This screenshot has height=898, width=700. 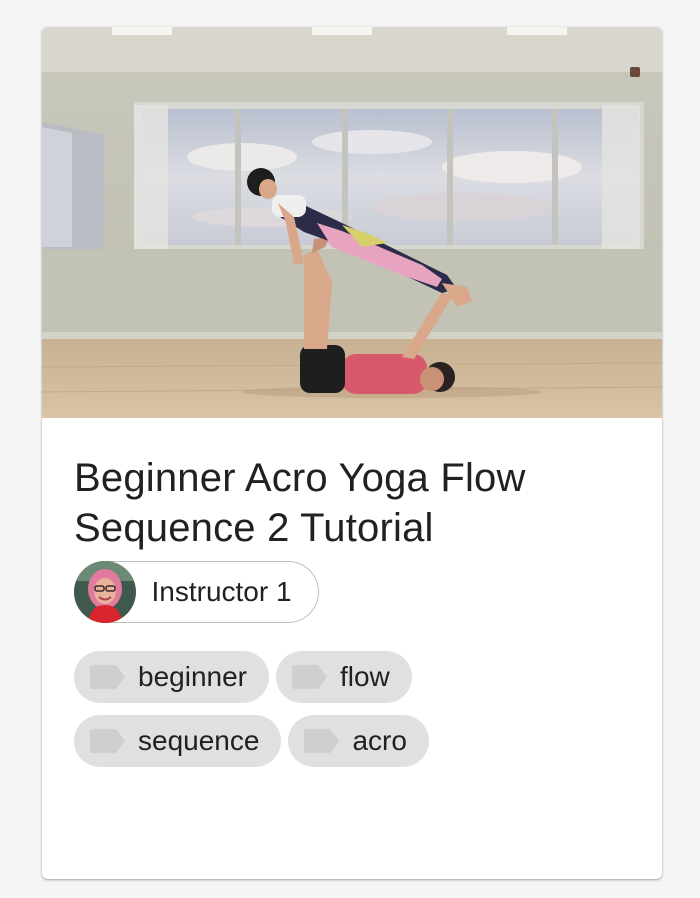 I want to click on tag-sequence: sequence, so click(x=178, y=741).